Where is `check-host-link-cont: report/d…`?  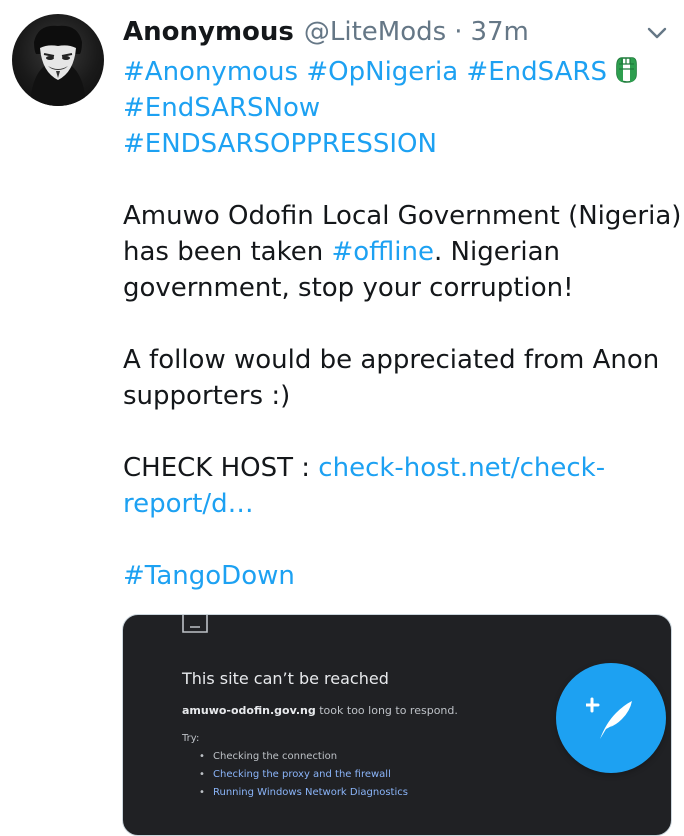
check-host-link-cont: report/d… is located at coordinates (397, 504).